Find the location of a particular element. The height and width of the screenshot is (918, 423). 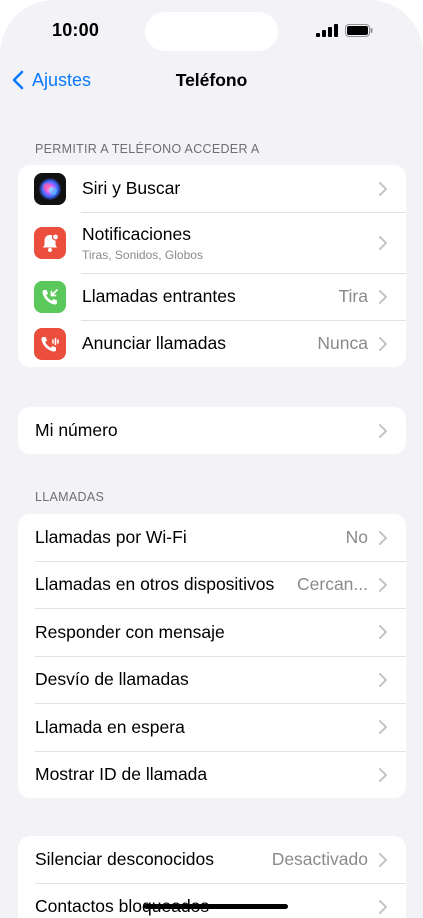

row-my-number: Mi número is located at coordinates (212, 430).